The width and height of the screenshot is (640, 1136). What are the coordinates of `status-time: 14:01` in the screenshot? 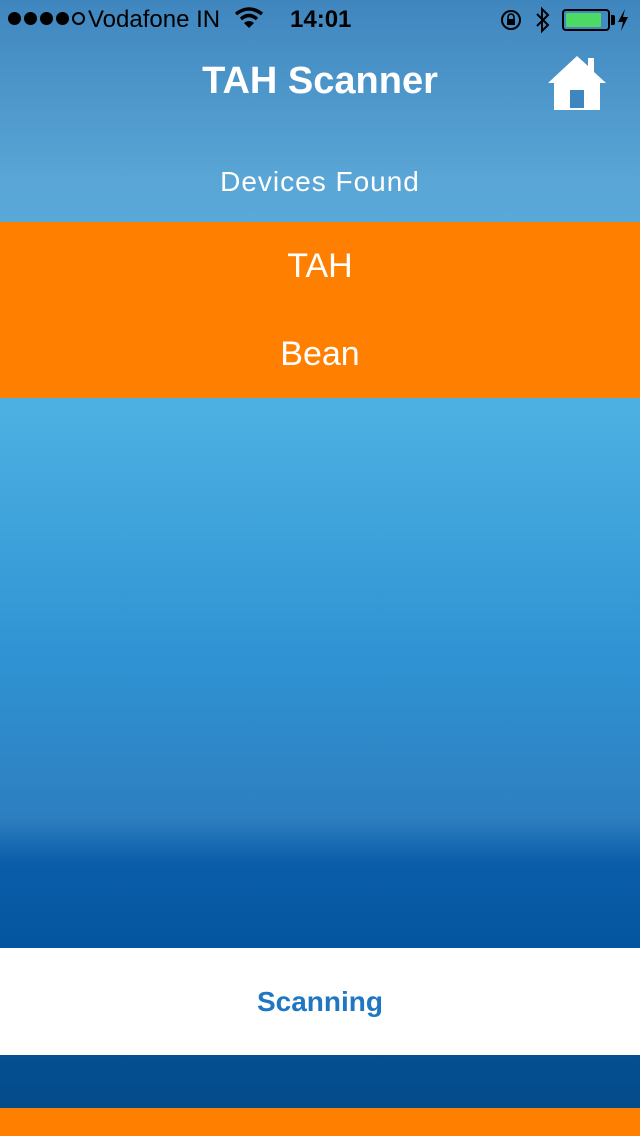 It's located at (321, 19).